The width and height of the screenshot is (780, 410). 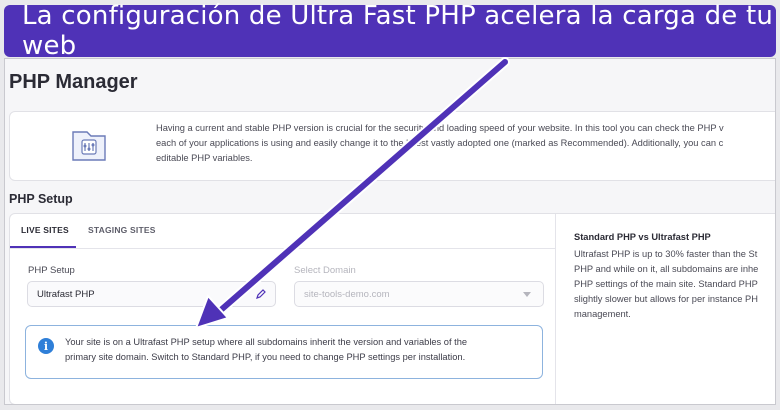 I want to click on select-domain-label: Select Domain, so click(x=325, y=270).